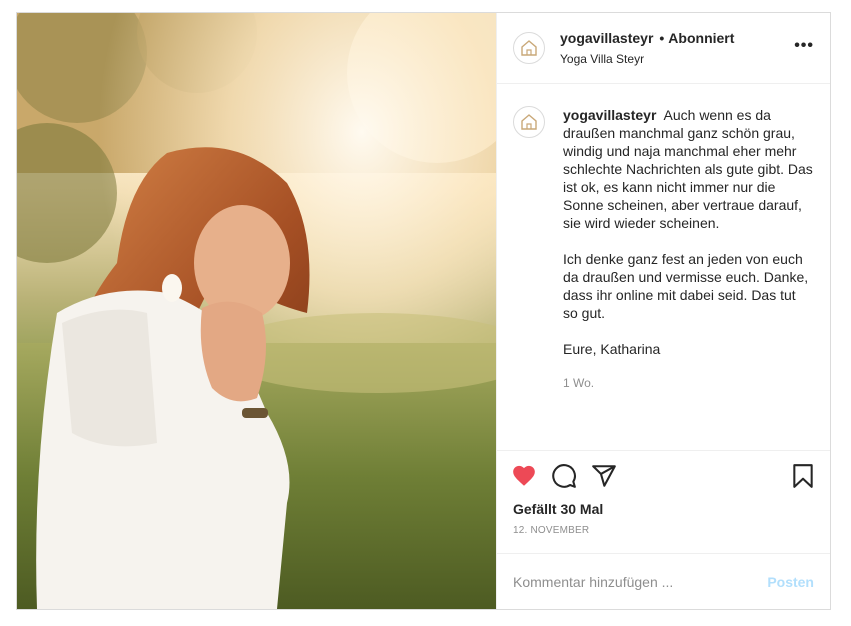  I want to click on header-line: yogavillasteyr • Abonniert, so click(647, 38).